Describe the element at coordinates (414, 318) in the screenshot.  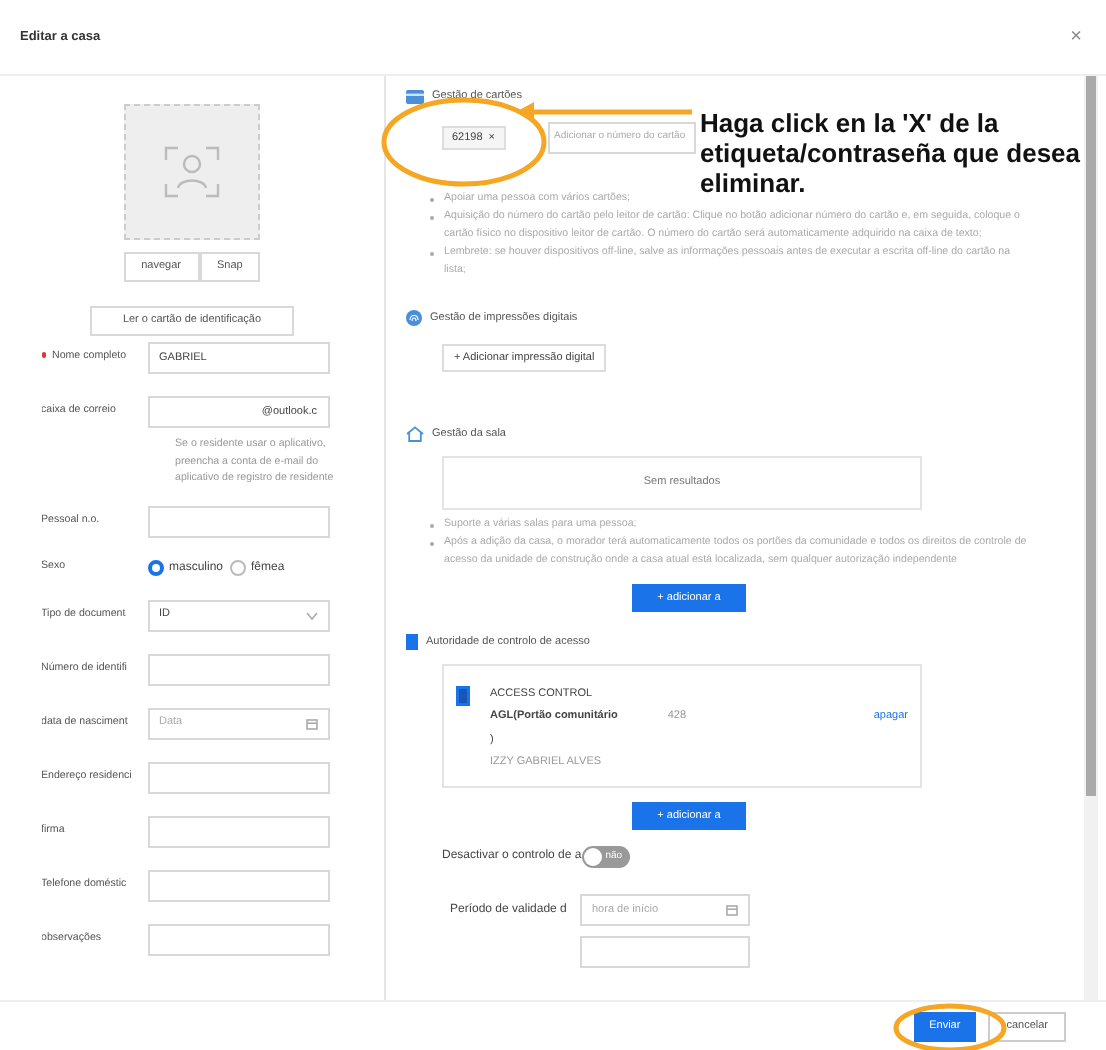
I see `fingerprint-icon` at that location.